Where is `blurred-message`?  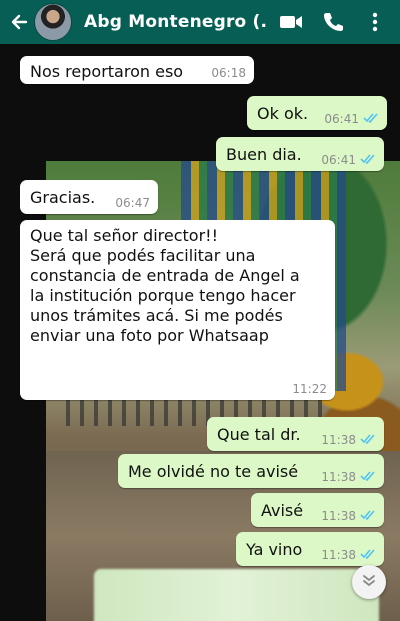
blurred-message is located at coordinates (236, 595).